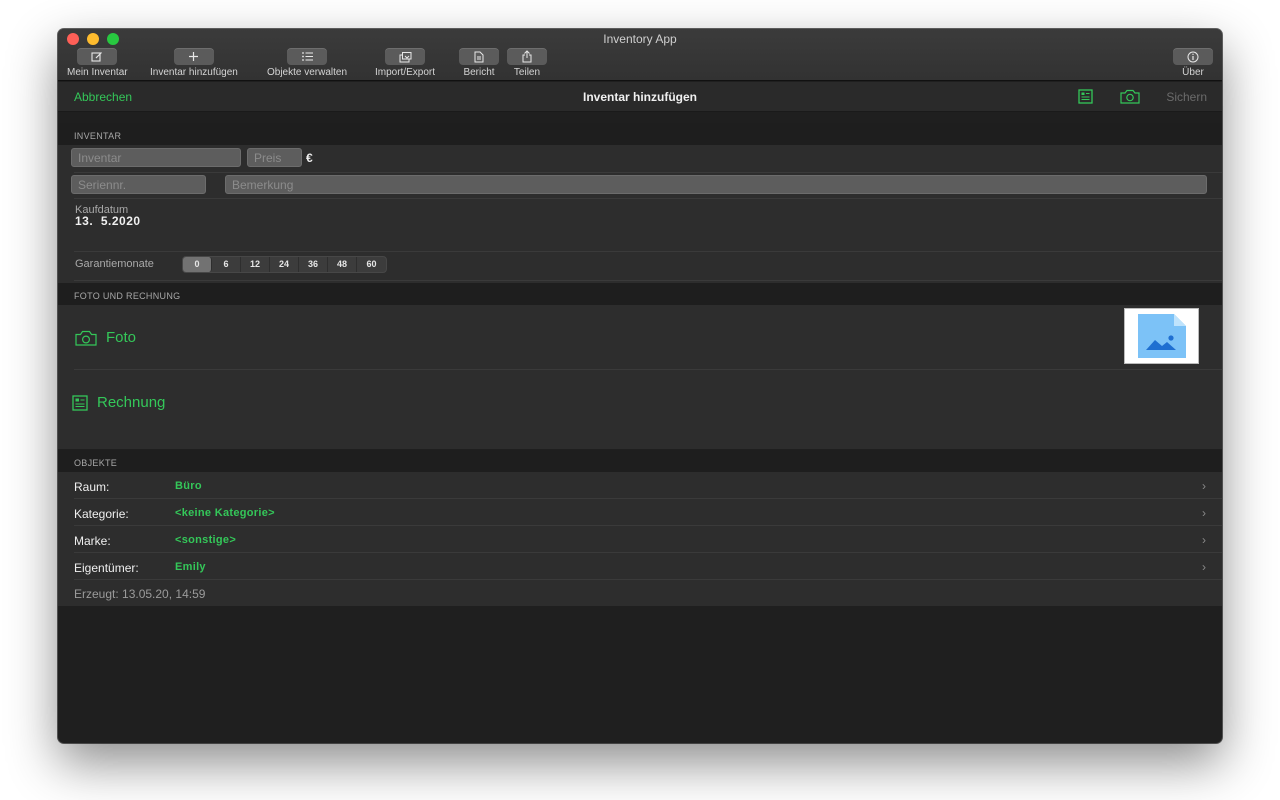 The height and width of the screenshot is (800, 1280). I want to click on created-row: Erzeugt: 13.05.20, 14:59, so click(640, 593).